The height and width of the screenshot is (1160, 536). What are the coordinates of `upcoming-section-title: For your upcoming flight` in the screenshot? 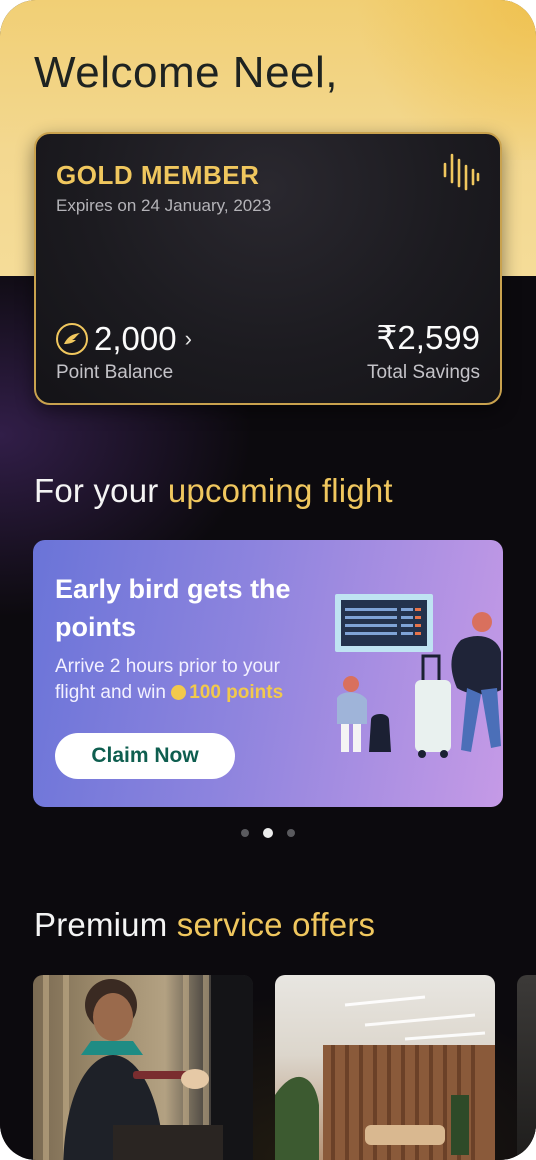 It's located at (213, 491).